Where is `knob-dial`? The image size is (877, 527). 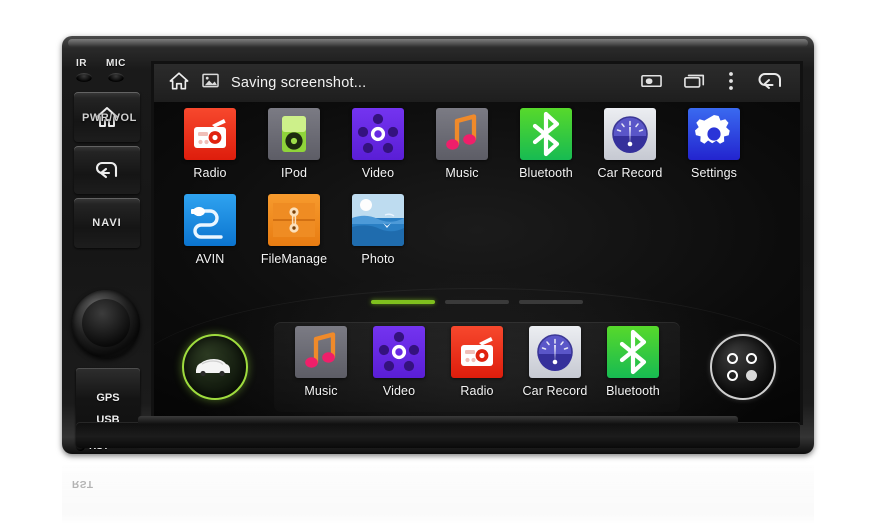 knob-dial is located at coordinates (106, 324).